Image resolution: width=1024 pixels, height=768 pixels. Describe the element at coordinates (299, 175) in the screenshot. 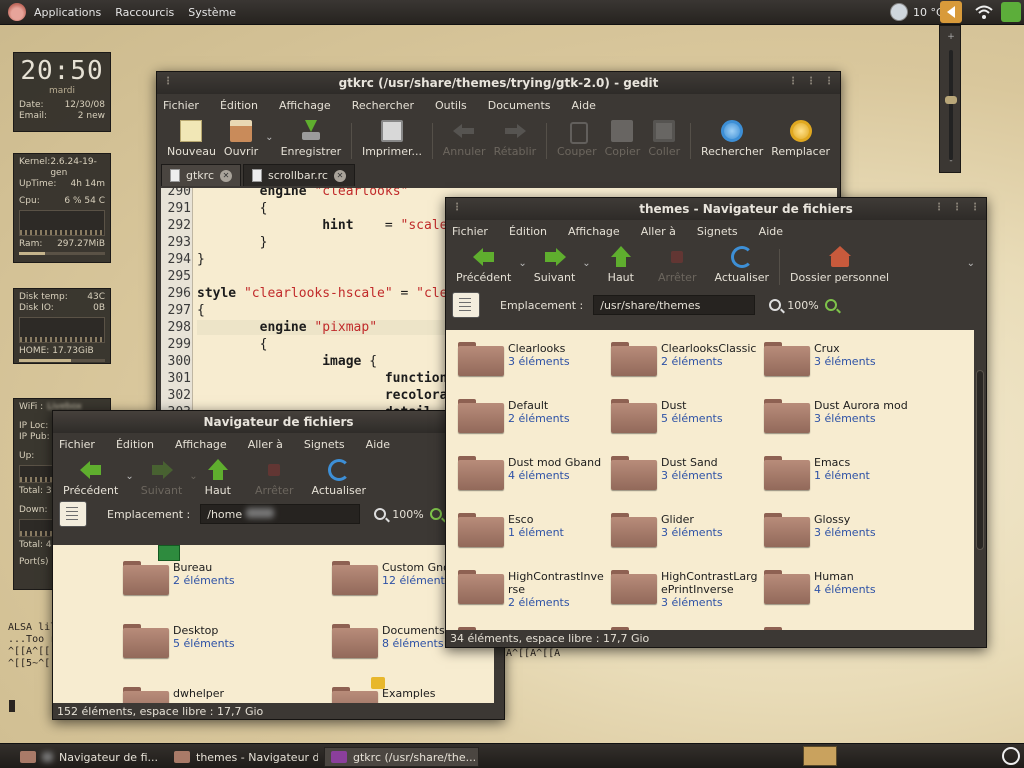

I see `tab-scrollbar-rc: scrollbar.rc ✕` at that location.